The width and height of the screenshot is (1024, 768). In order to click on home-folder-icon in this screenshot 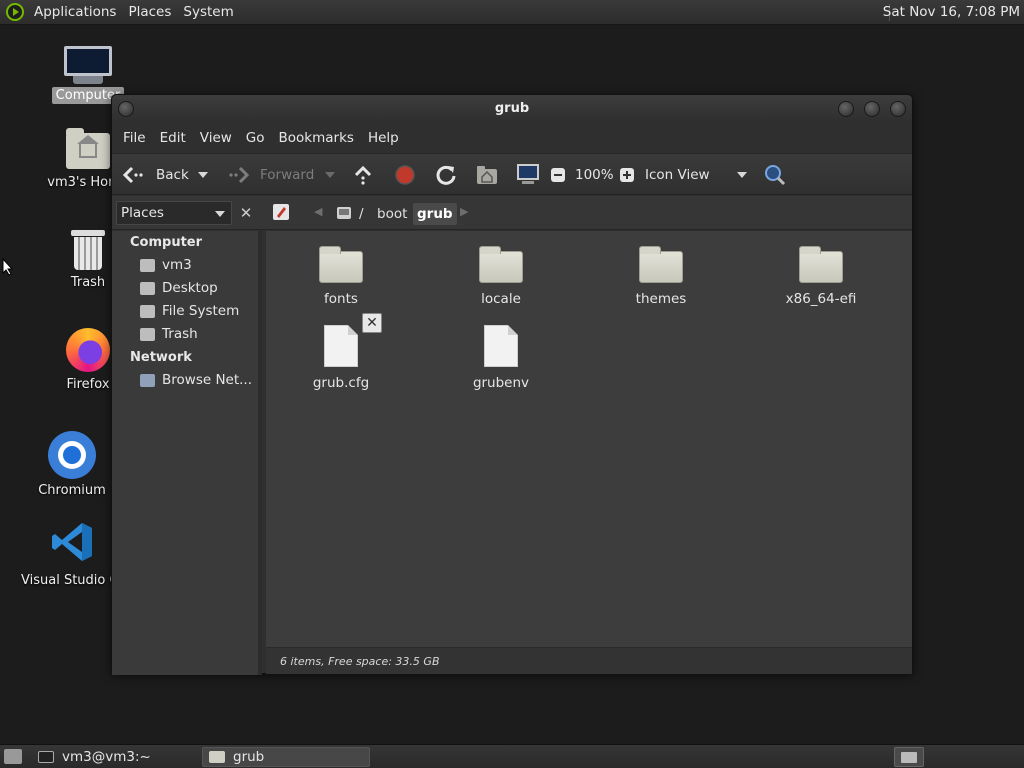, I will do `click(487, 175)`.